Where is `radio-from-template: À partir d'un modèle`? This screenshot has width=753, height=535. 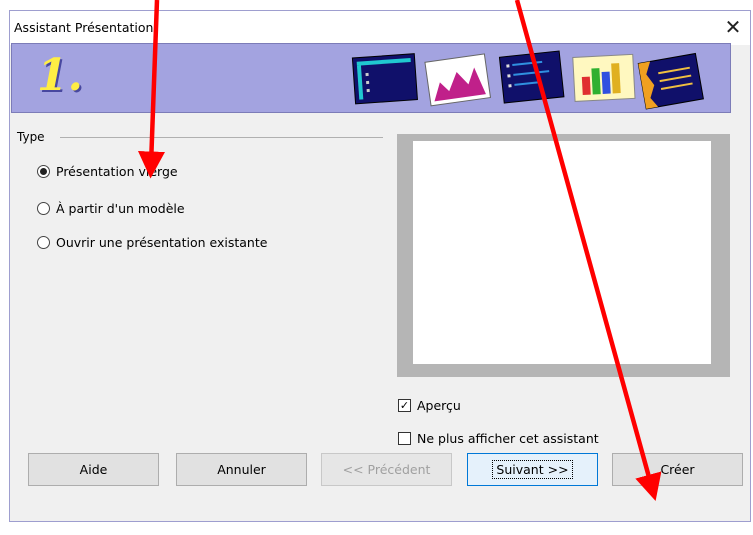
radio-from-template: À partir d'un modèle is located at coordinates (111, 208).